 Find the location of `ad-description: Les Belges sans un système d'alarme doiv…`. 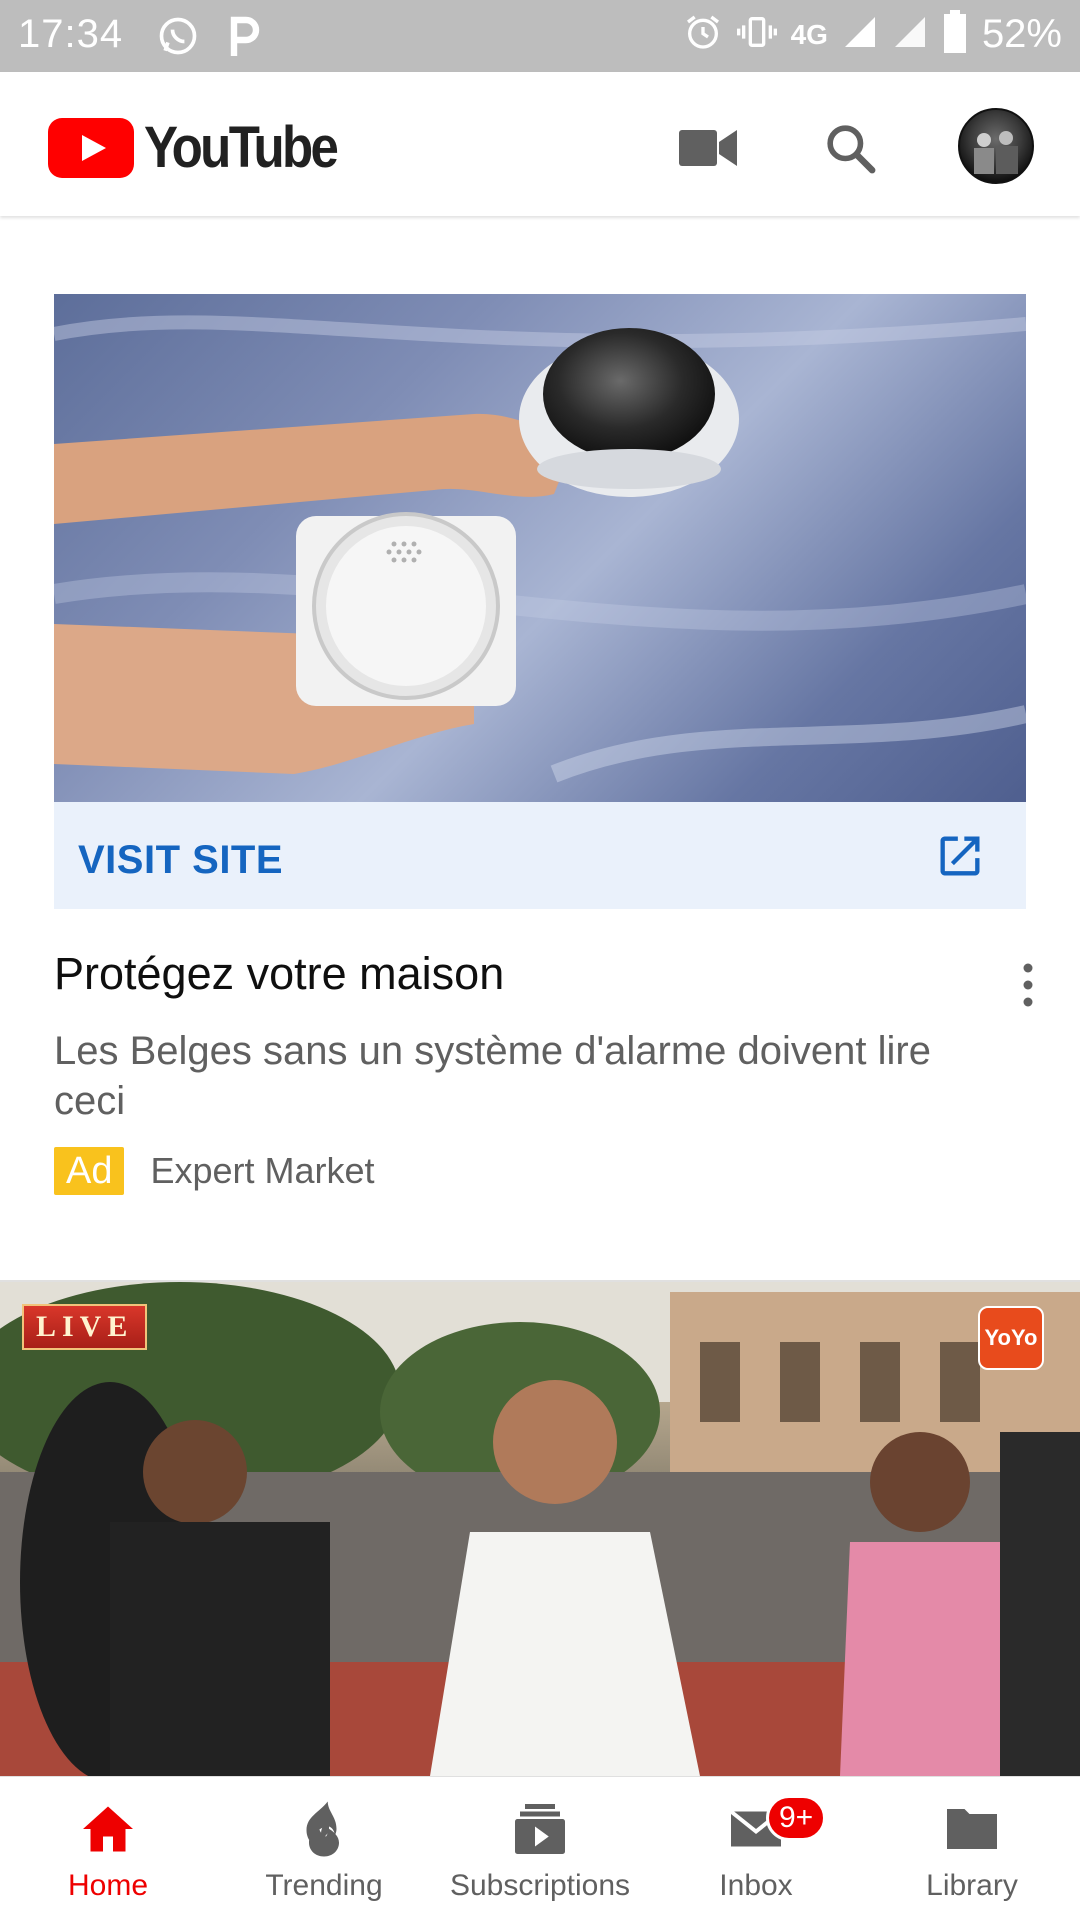

ad-description: Les Belges sans un système d'alarme doiv… is located at coordinates (494, 1076).